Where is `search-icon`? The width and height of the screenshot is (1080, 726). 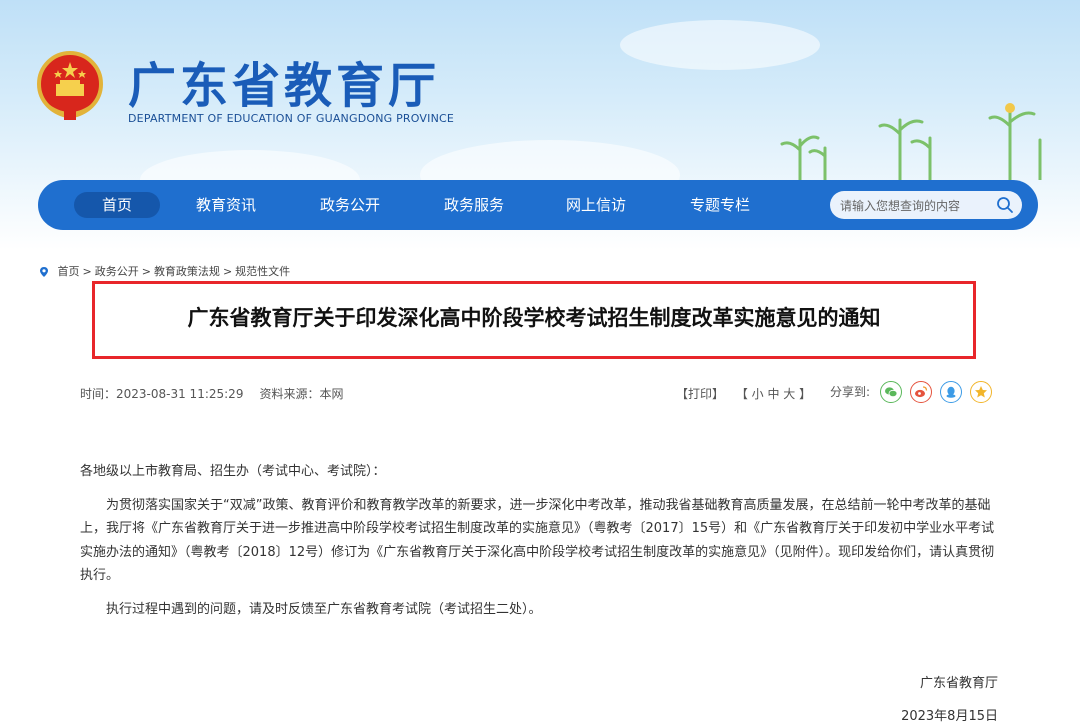
search-icon is located at coordinates (1005, 205).